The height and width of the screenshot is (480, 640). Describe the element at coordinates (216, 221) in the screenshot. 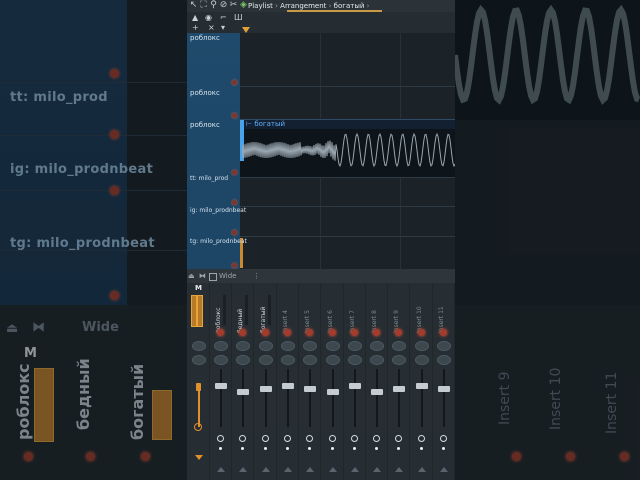

I see `track-header: ig: milo_prodnbeat` at that location.